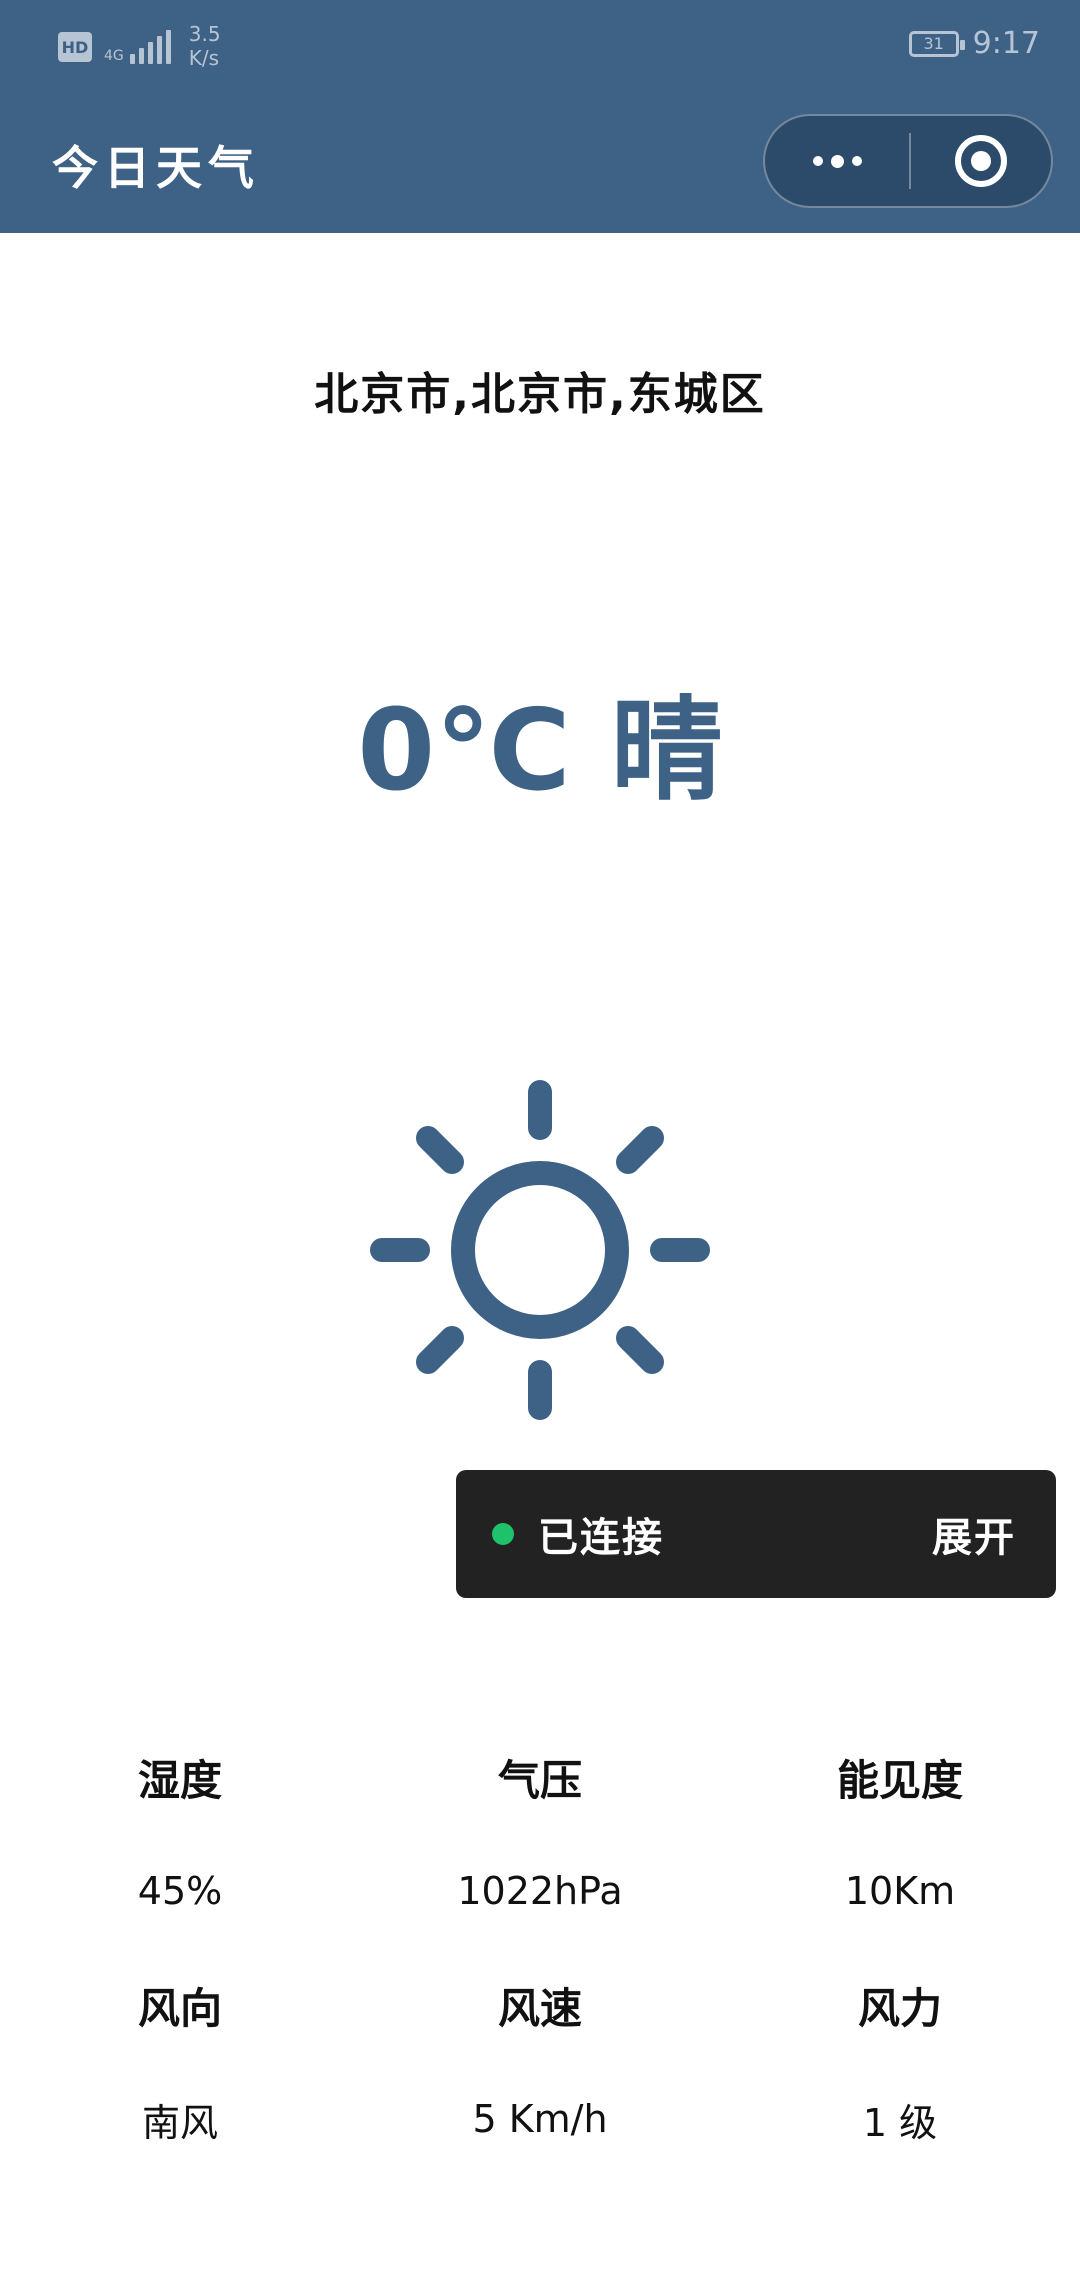 The height and width of the screenshot is (2280, 1080). What do you see at coordinates (837, 161) in the screenshot?
I see `more-menu-button` at bounding box center [837, 161].